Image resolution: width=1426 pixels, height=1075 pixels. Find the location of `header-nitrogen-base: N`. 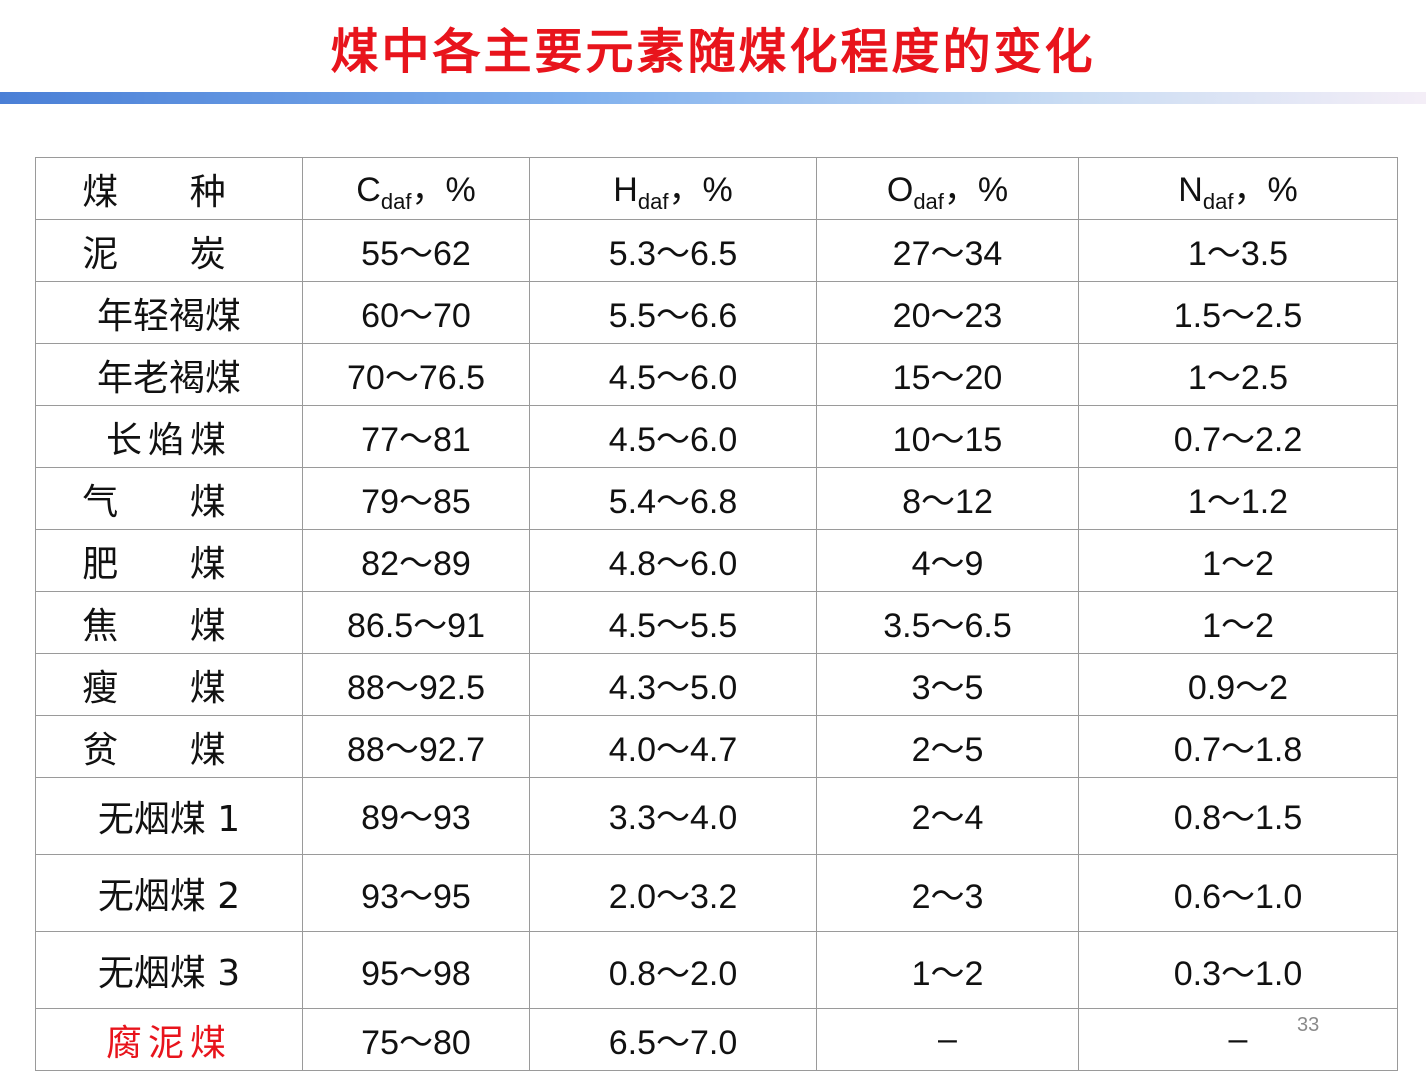

header-nitrogen-base: N is located at coordinates (1190, 190).